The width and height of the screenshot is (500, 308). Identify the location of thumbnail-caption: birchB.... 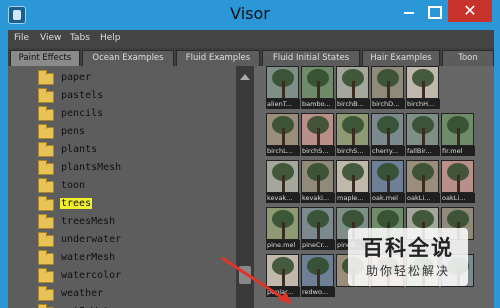
(353, 104).